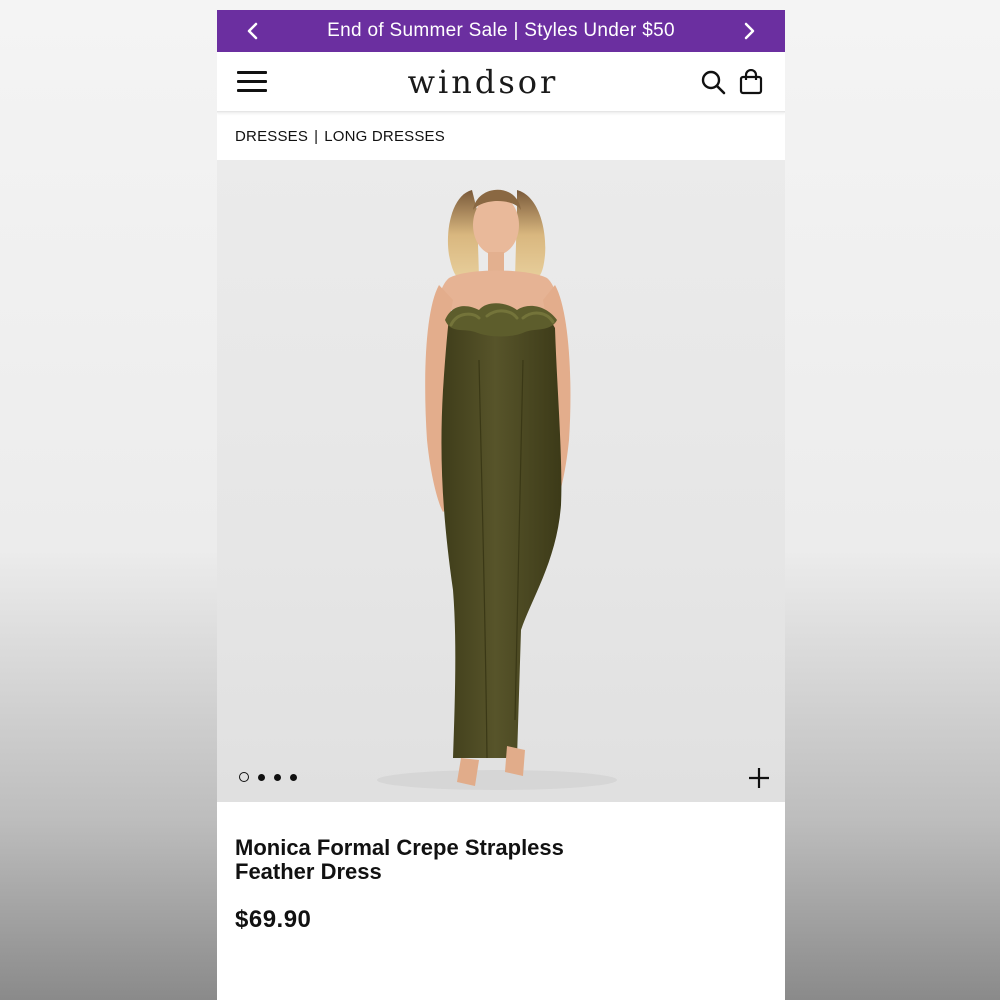 The height and width of the screenshot is (1000, 1000). I want to click on promo-text: End of Summer Sale | Styles Under $50, so click(501, 31).